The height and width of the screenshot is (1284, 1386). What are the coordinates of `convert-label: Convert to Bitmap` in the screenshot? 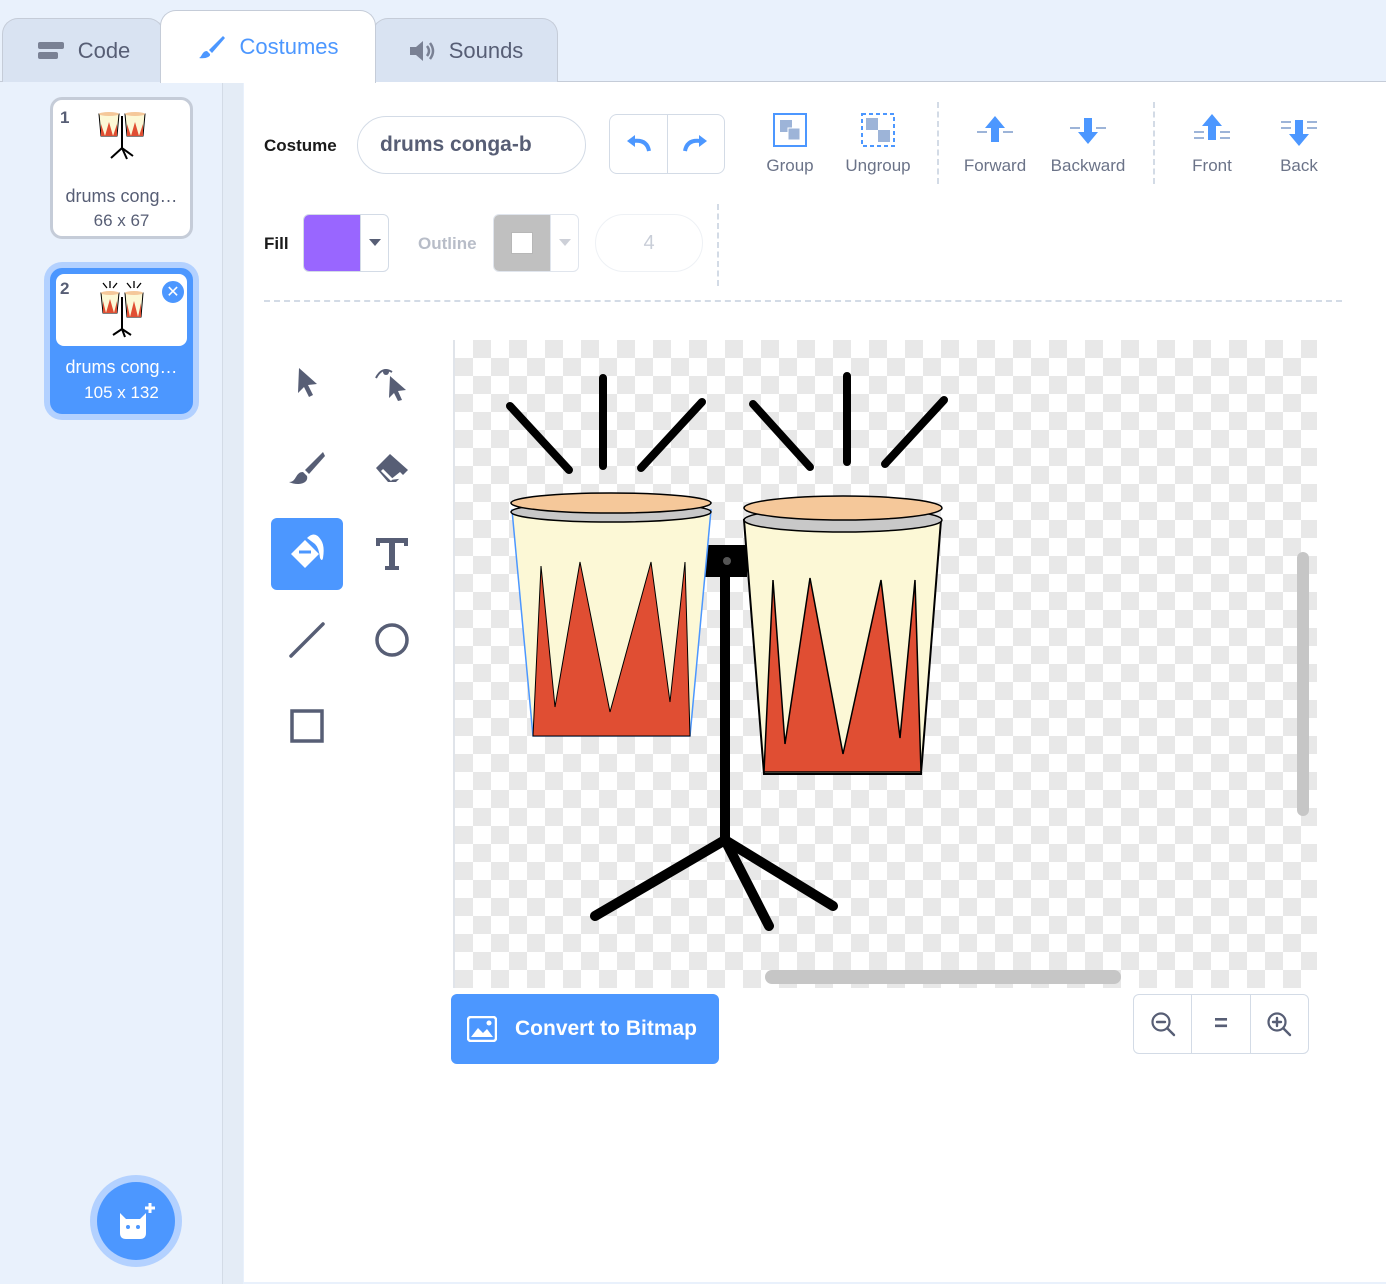 It's located at (606, 1028).